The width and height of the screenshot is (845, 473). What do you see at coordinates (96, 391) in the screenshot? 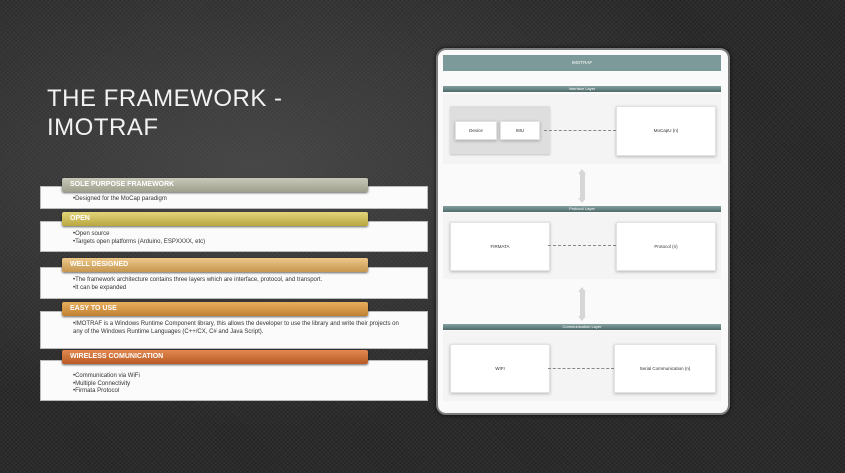
I see `bullet: •Firmata Protocol` at bounding box center [96, 391].